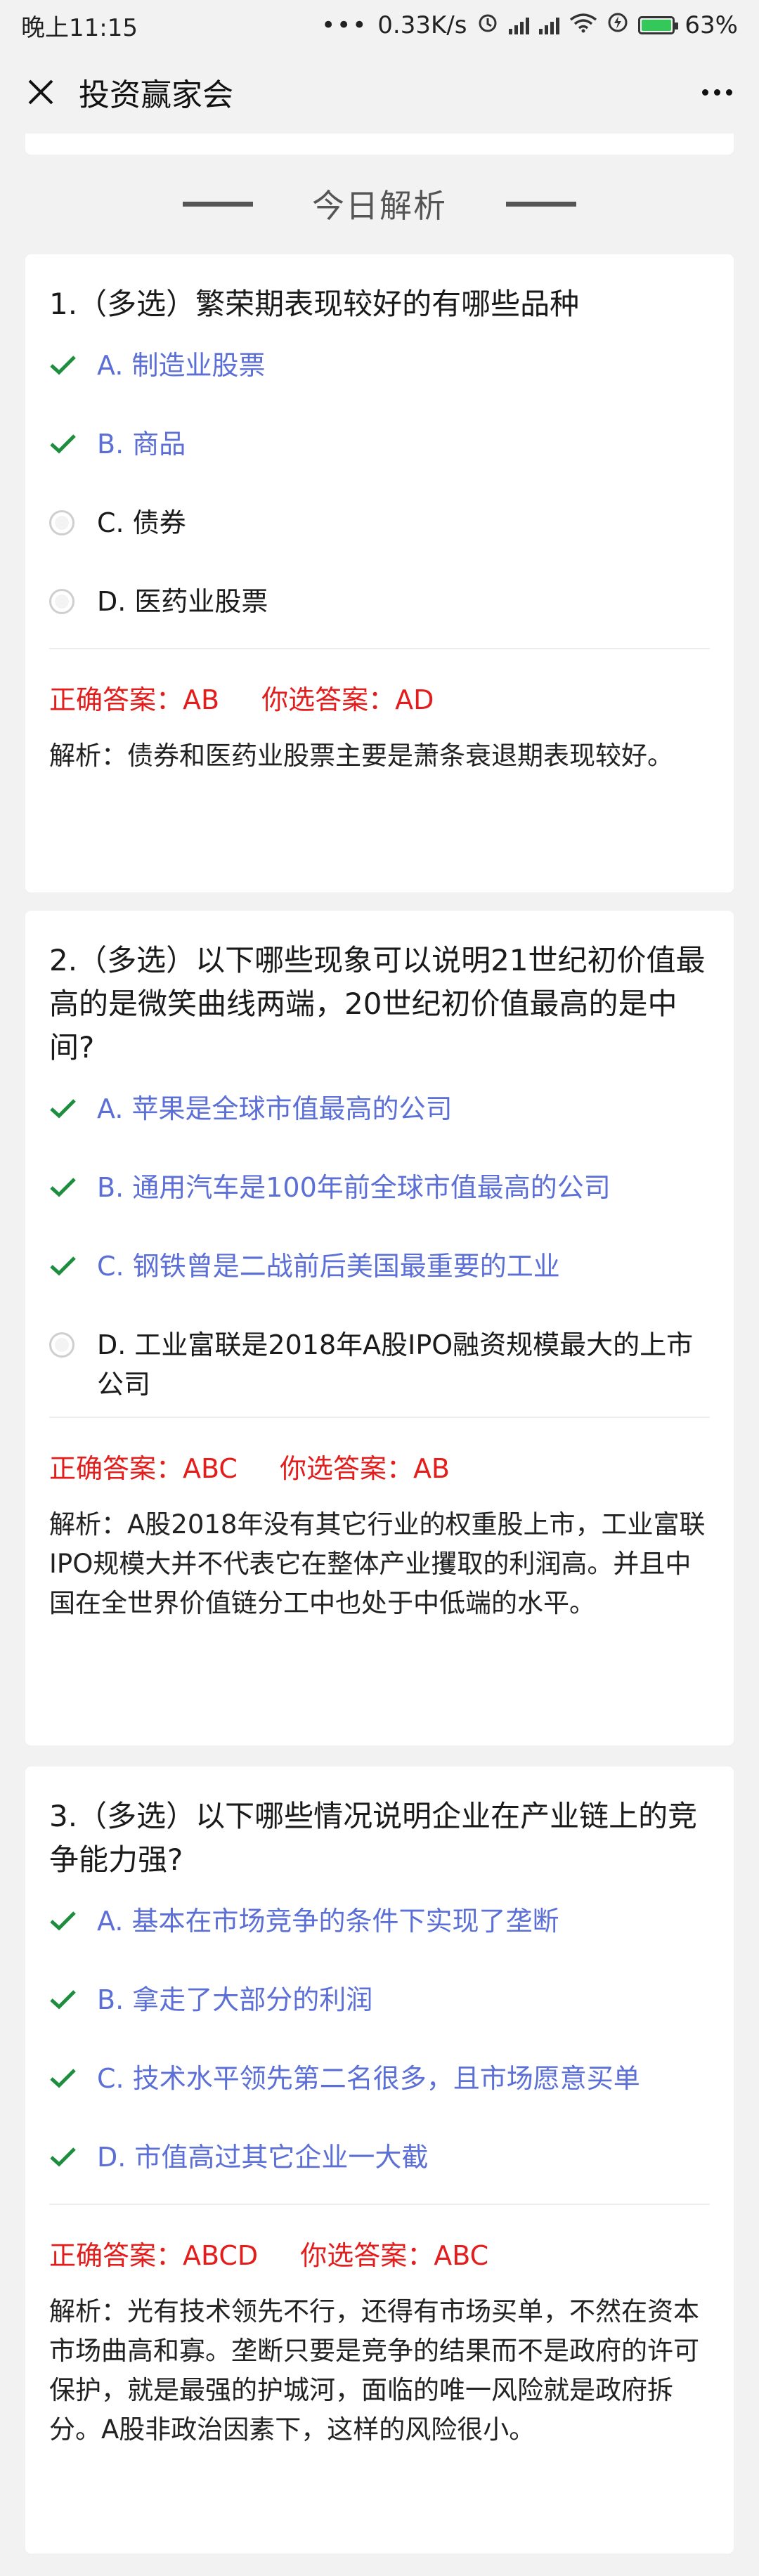 Image resolution: width=759 pixels, height=2576 pixels. I want to click on option-b: B. 商品, so click(379, 444).